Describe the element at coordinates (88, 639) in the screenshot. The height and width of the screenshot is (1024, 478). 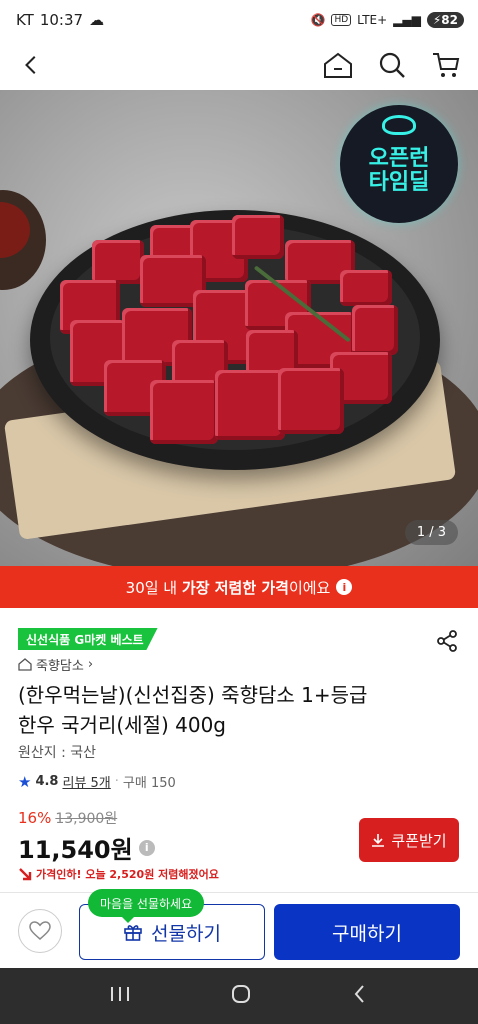
I see `best-badge: 신선식품 G마켓 베스트` at that location.